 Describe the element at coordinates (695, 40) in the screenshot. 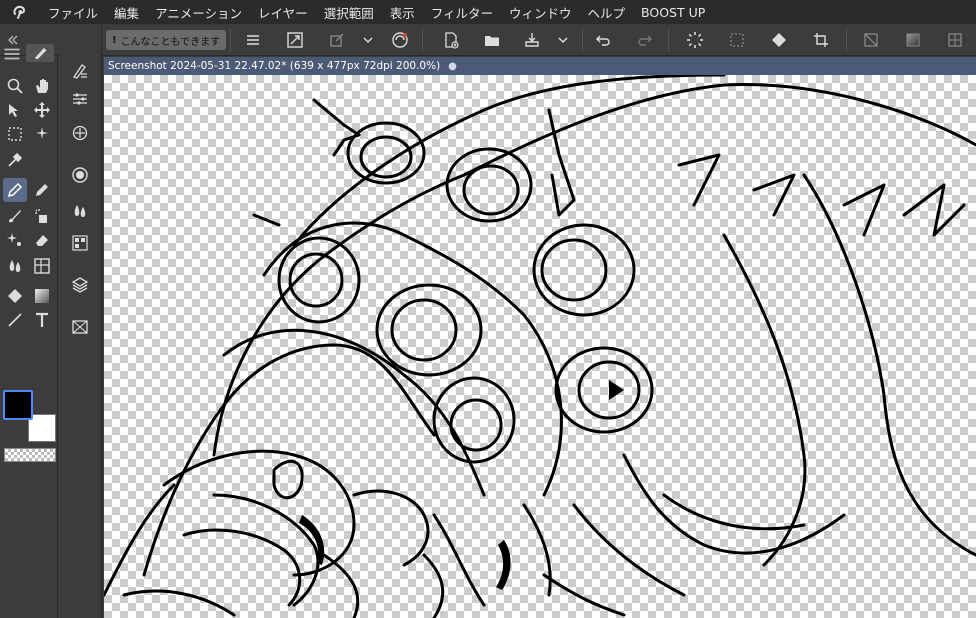

I see `loading-spinner-icon` at that location.